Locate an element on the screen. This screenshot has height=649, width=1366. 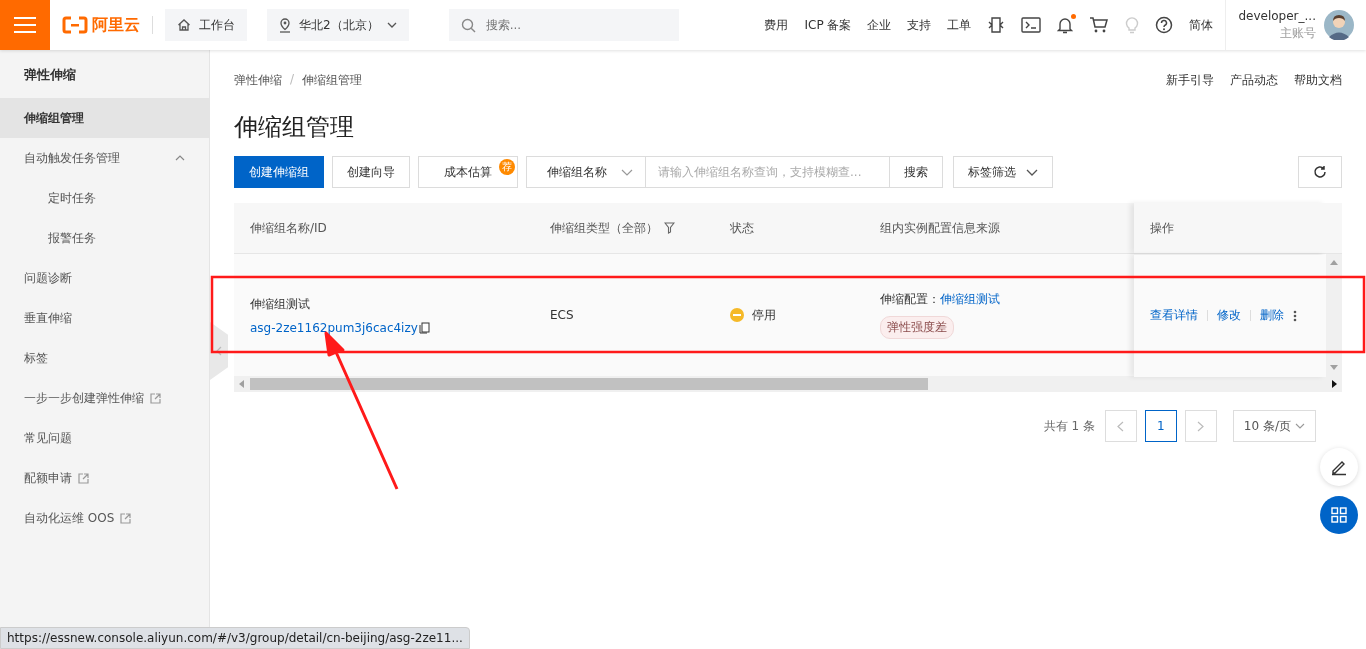
sidebar-item: 标签 is located at coordinates (104, 358).